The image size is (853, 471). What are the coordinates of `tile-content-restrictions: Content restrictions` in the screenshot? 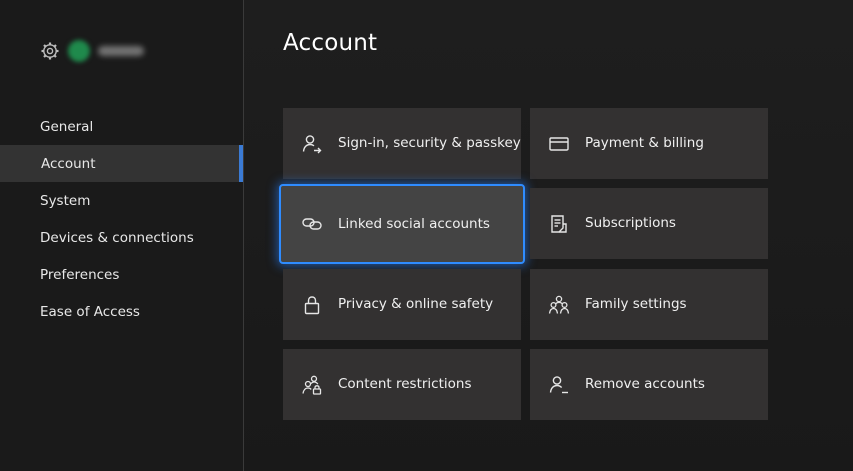 It's located at (402, 384).